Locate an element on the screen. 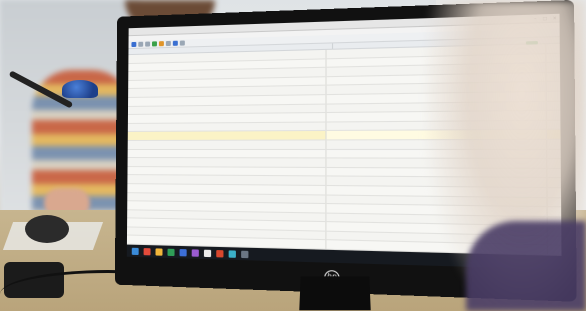 The height and width of the screenshot is (311, 586). purple-app-icon is located at coordinates (195, 252).